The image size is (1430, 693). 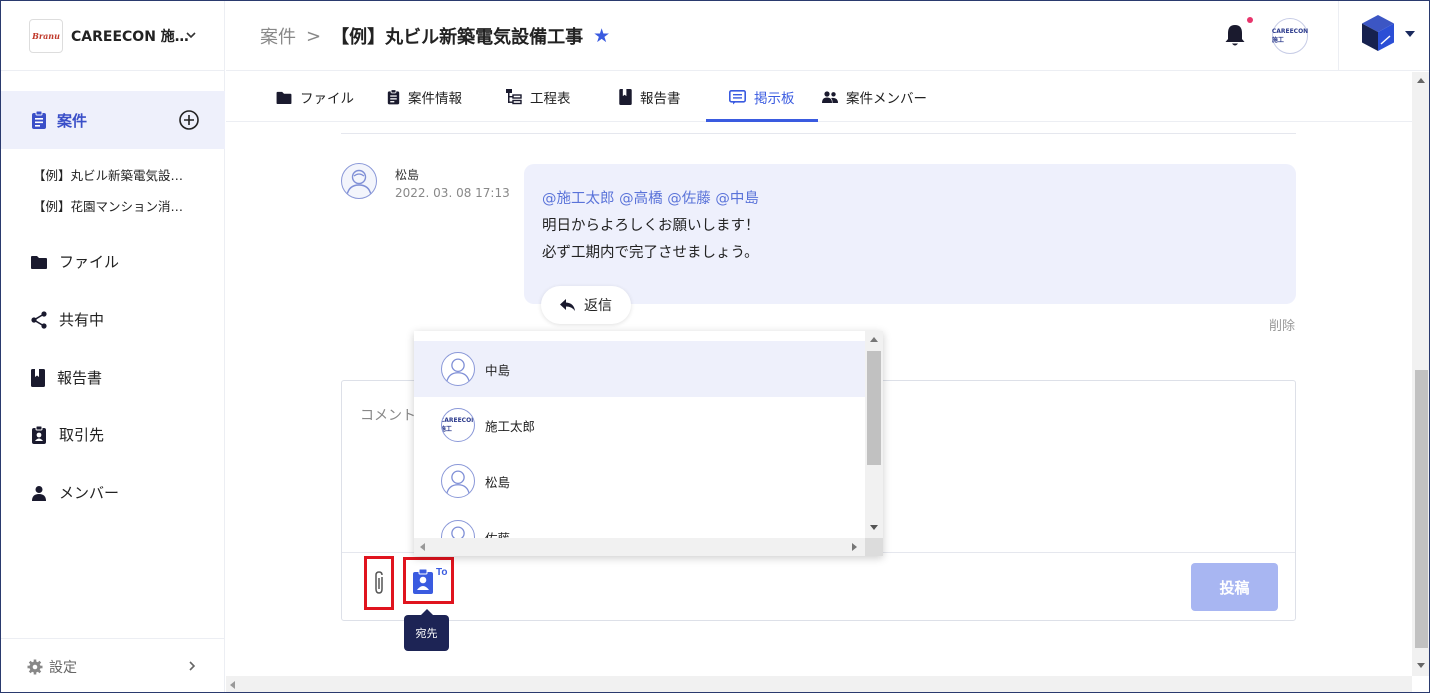 What do you see at coordinates (1235, 35) in the screenshot?
I see `bell-icon` at bounding box center [1235, 35].